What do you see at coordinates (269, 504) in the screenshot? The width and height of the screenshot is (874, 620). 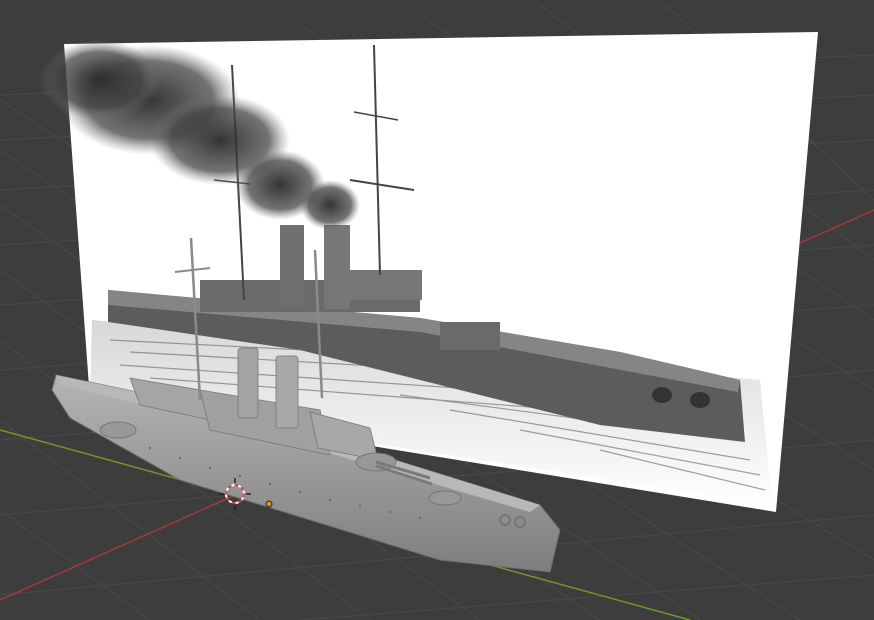 I see `object-origin-icon` at bounding box center [269, 504].